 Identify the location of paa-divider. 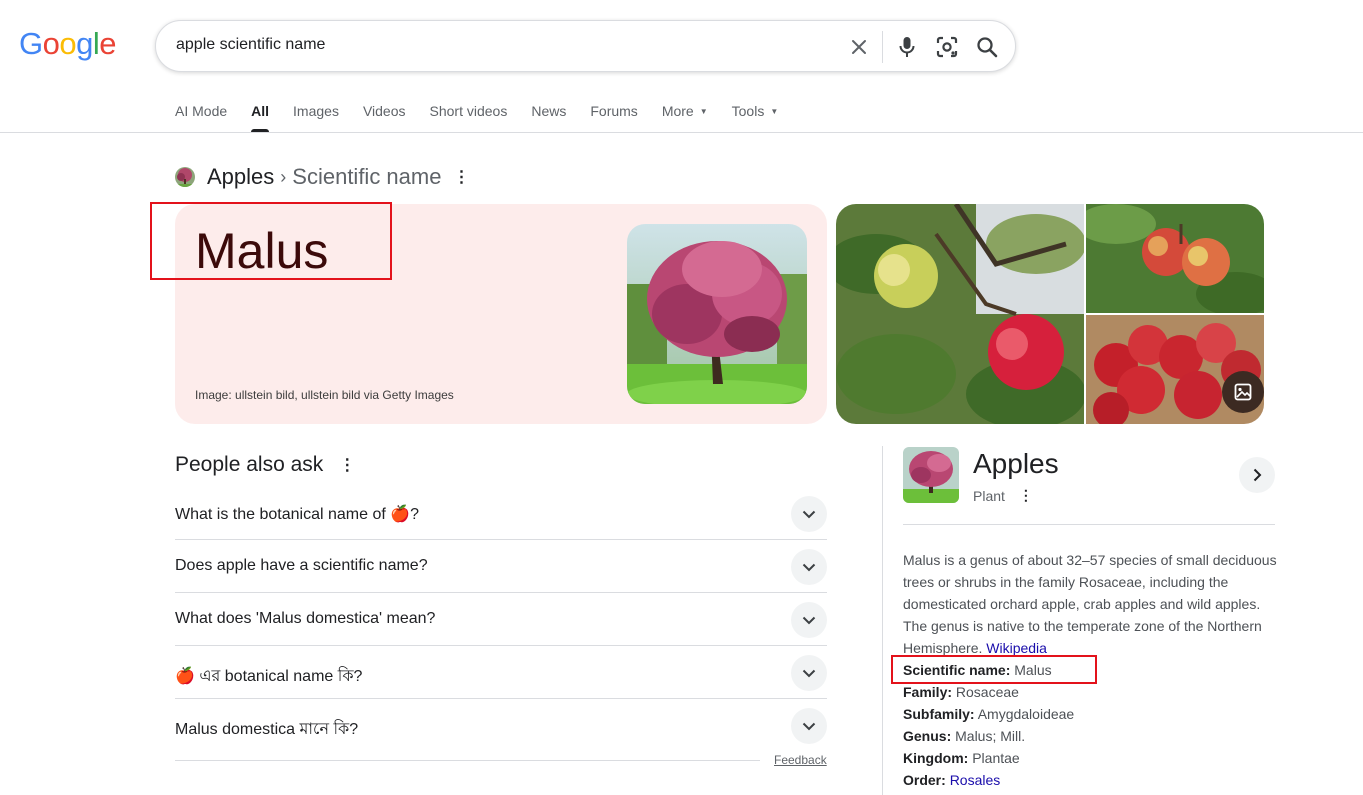
(467, 760).